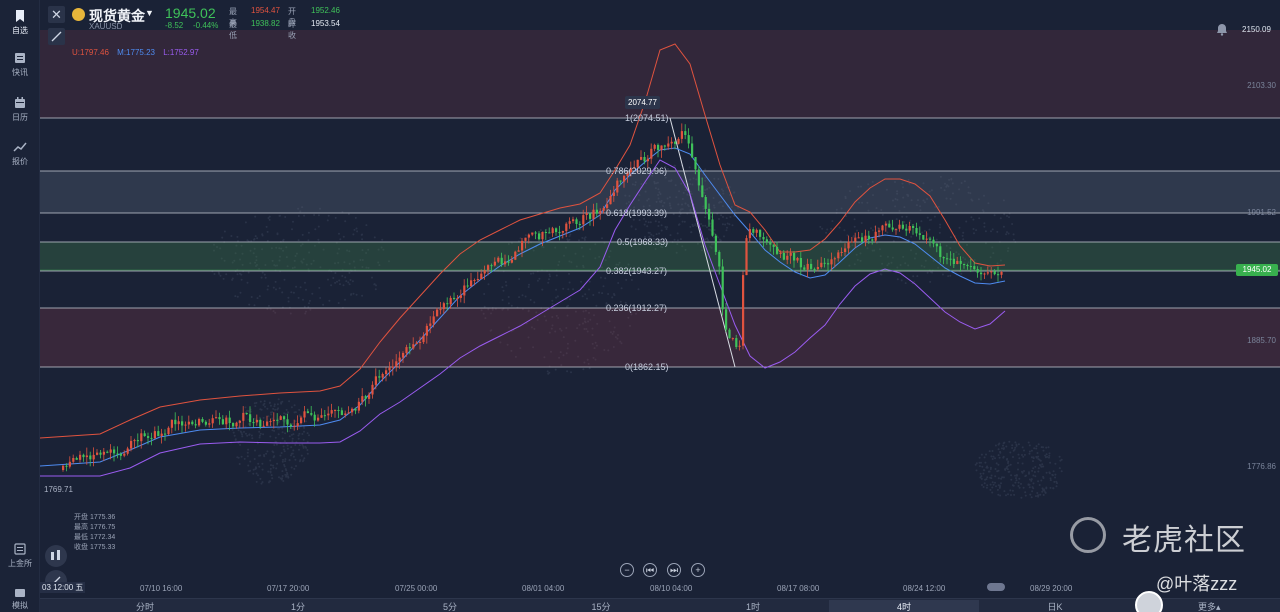 Image resolution: width=1280 pixels, height=612 pixels. What do you see at coordinates (627, 570) in the screenshot?
I see `zoom-out-button: −` at bounding box center [627, 570].